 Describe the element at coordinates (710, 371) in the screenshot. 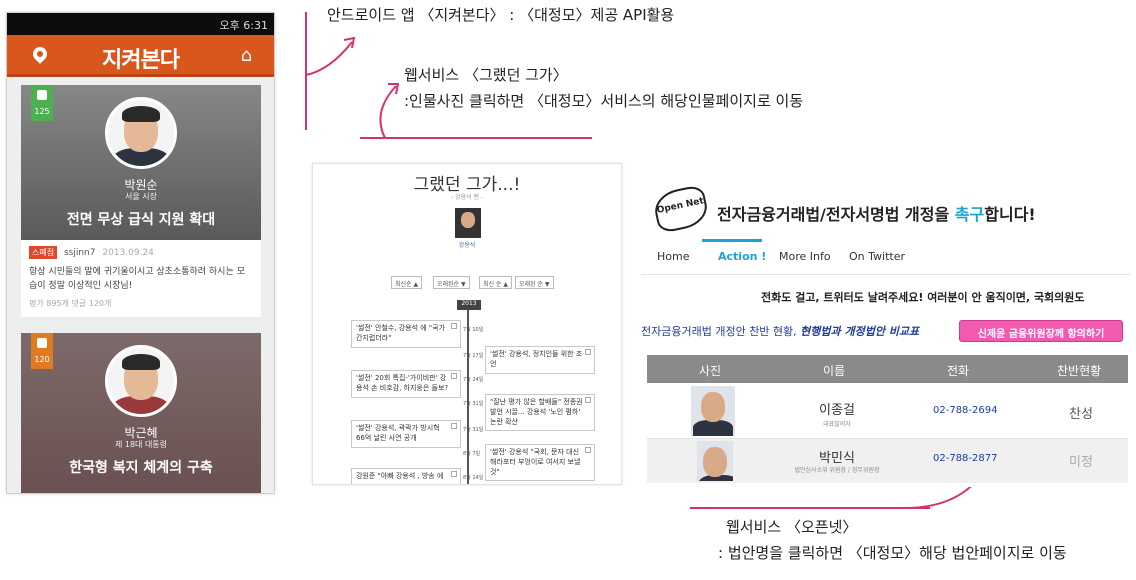

I see `header-photo: 사진` at that location.